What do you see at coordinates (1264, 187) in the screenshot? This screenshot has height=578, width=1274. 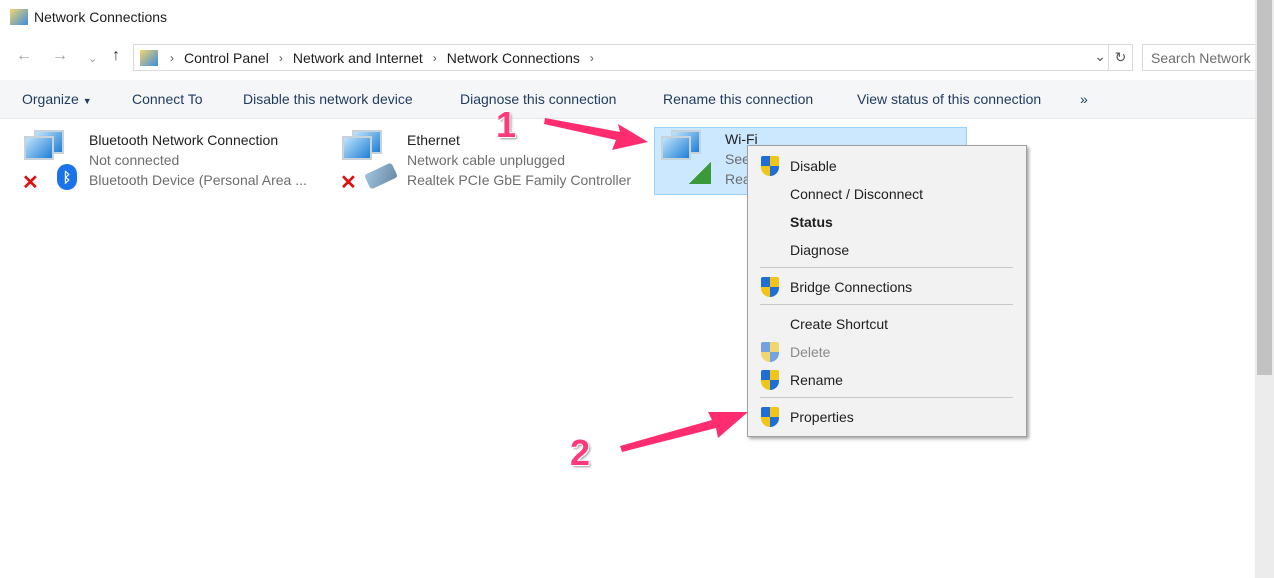 I see `scrollbar-thumb` at bounding box center [1264, 187].